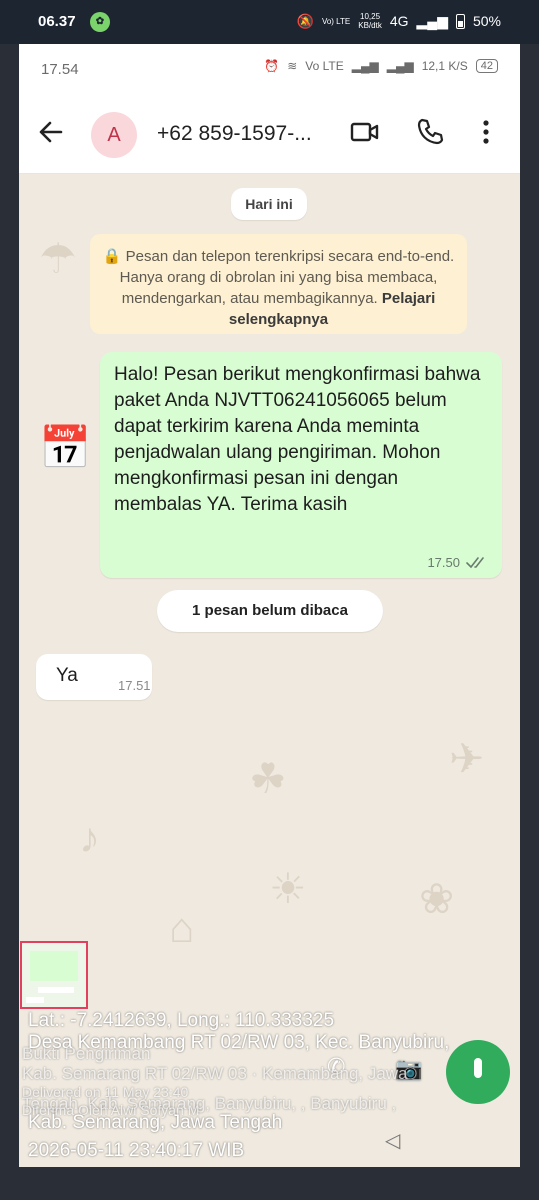  Describe the element at coordinates (443, 562) in the screenshot. I see `outgoing-message-time: 17.50` at that location.